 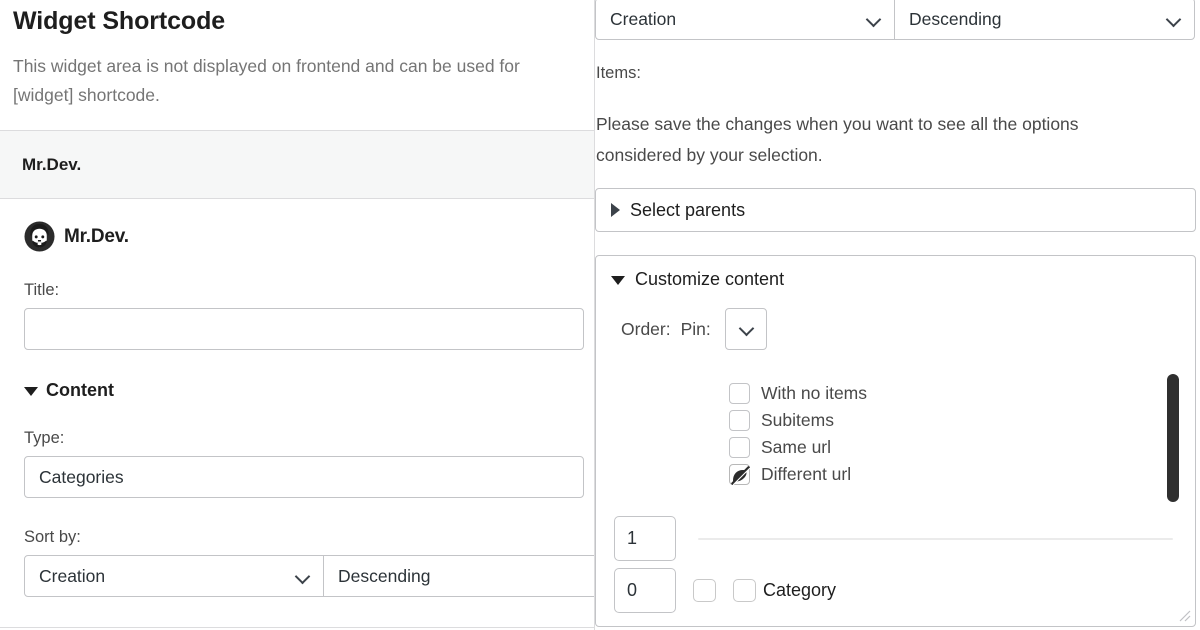 I want to click on select-parents-label: Select parents, so click(x=688, y=209).